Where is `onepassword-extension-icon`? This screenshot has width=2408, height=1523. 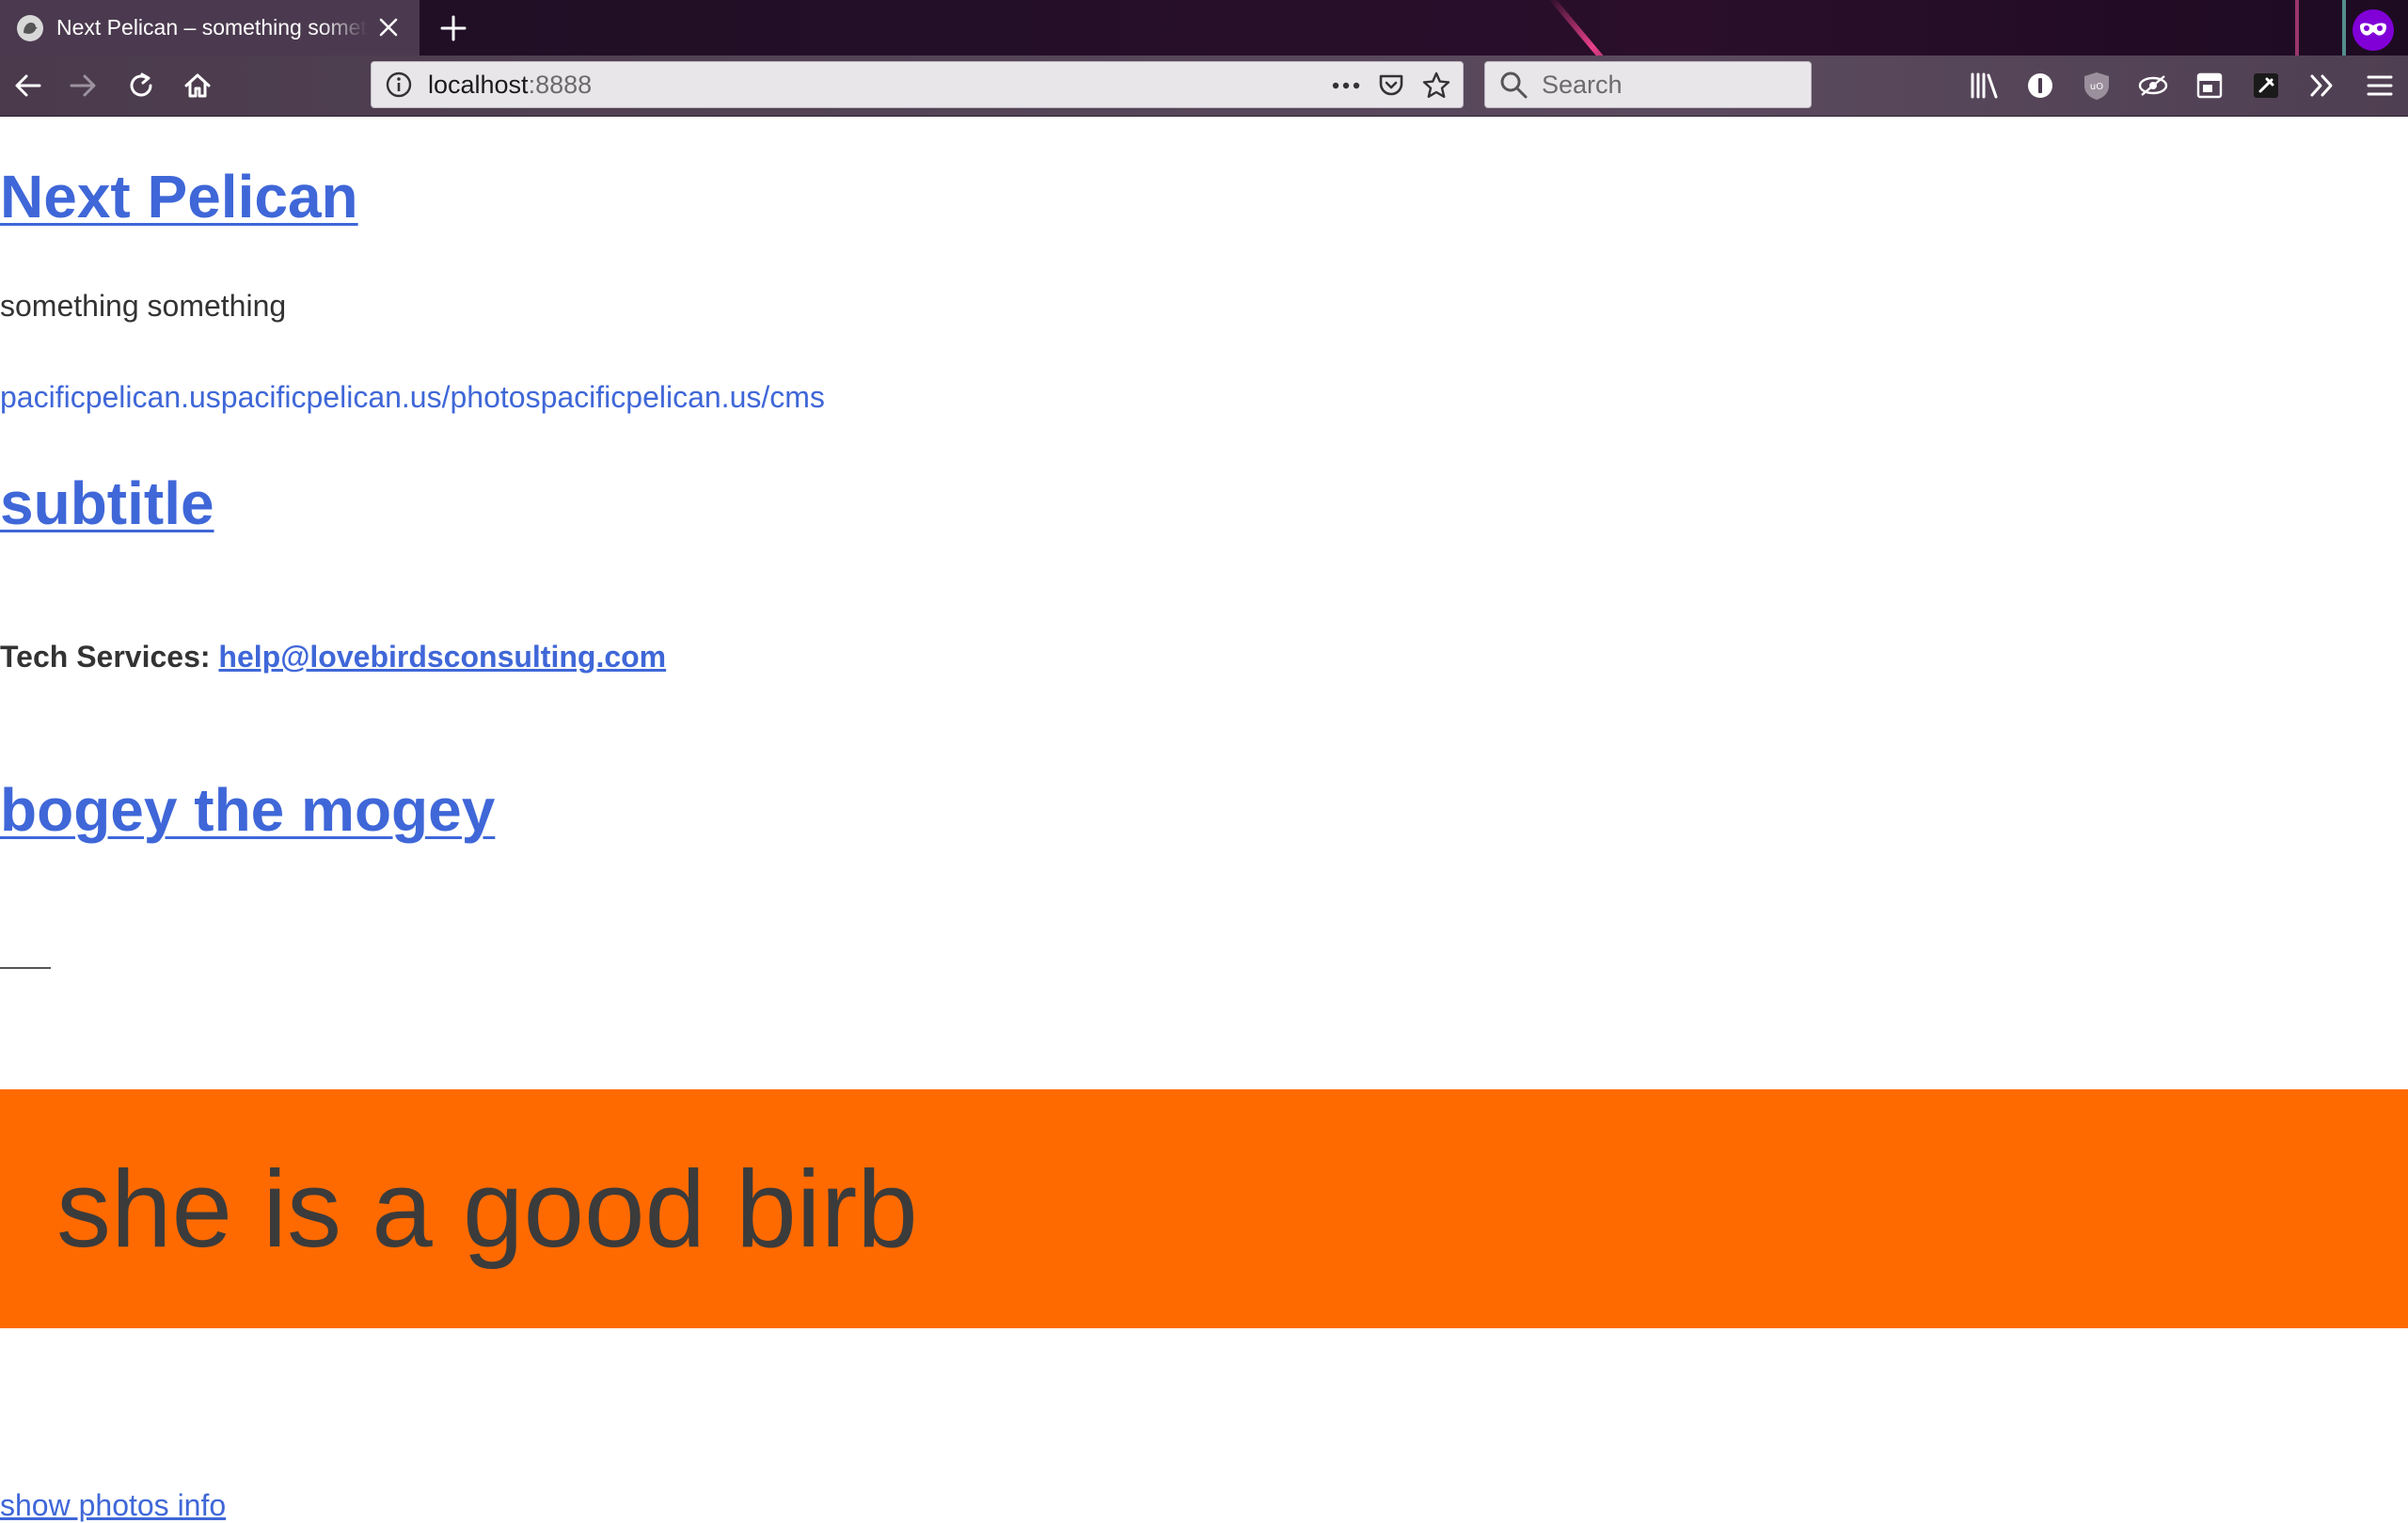 onepassword-extension-icon is located at coordinates (2040, 85).